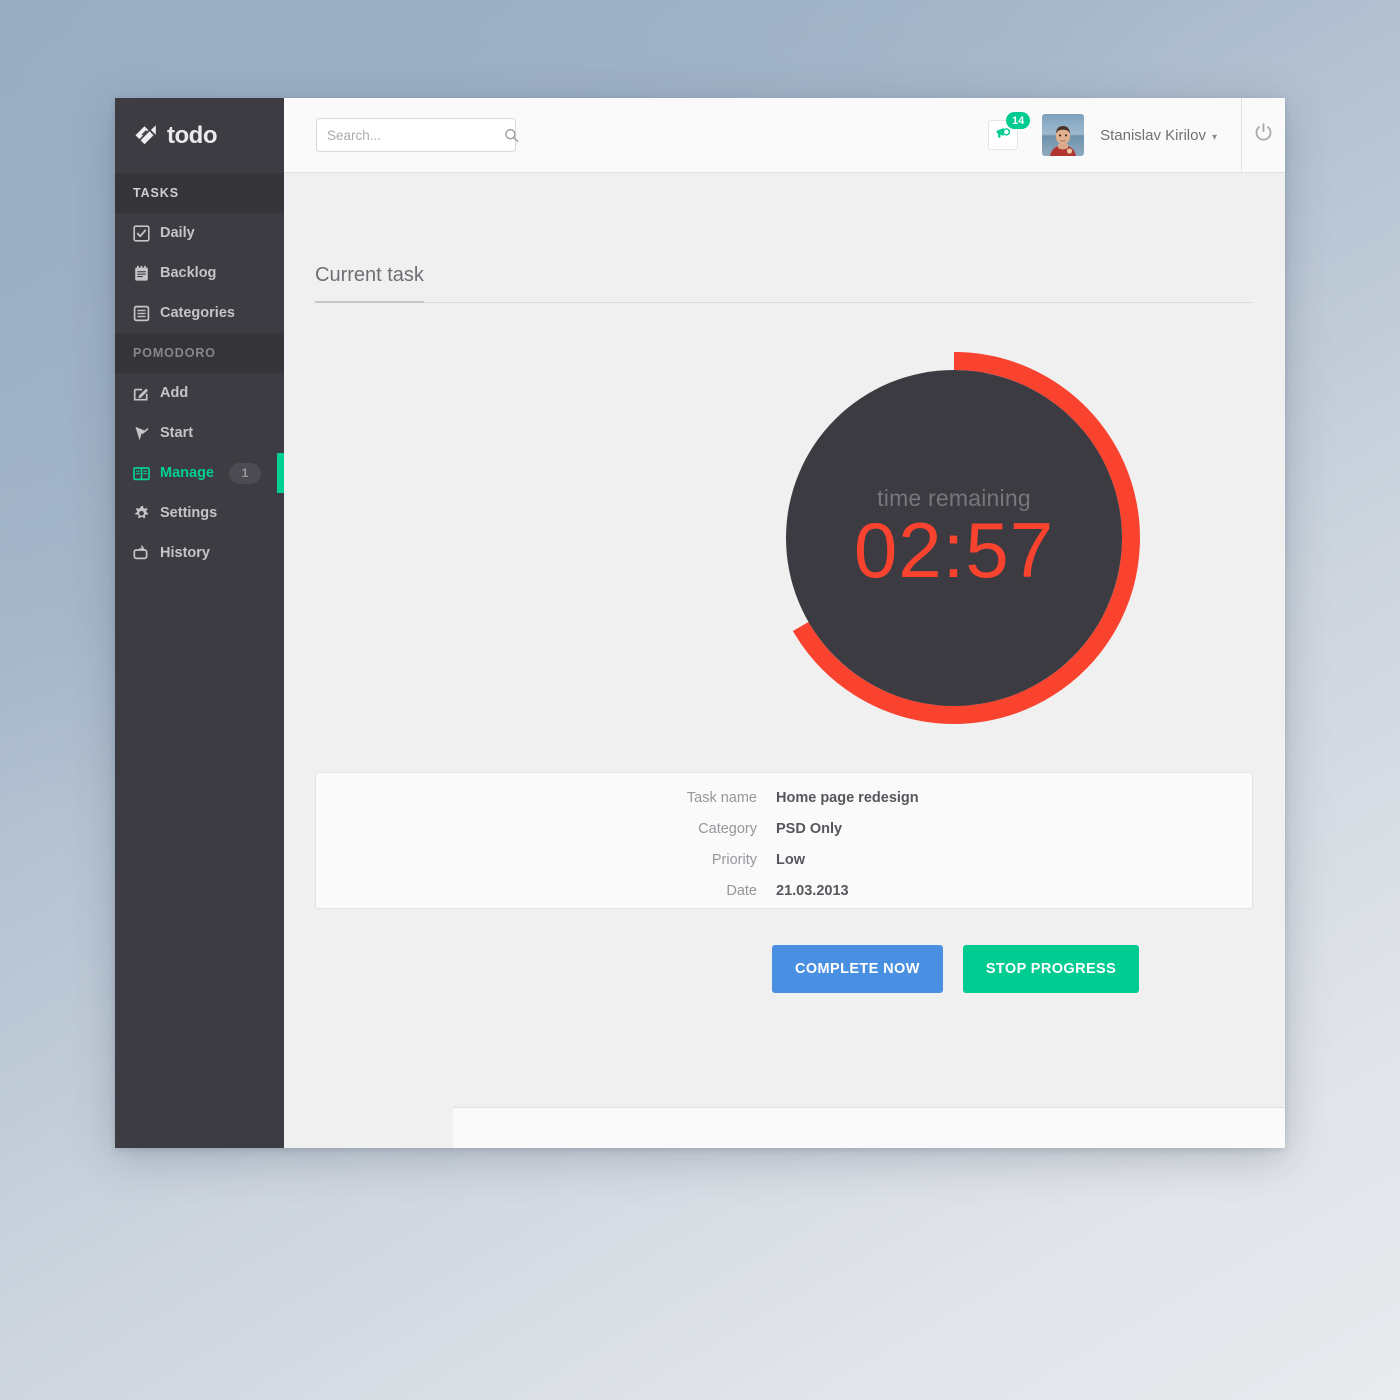  Describe the element at coordinates (1018, 120) in the screenshot. I see `notification-count-badge: 14` at that location.